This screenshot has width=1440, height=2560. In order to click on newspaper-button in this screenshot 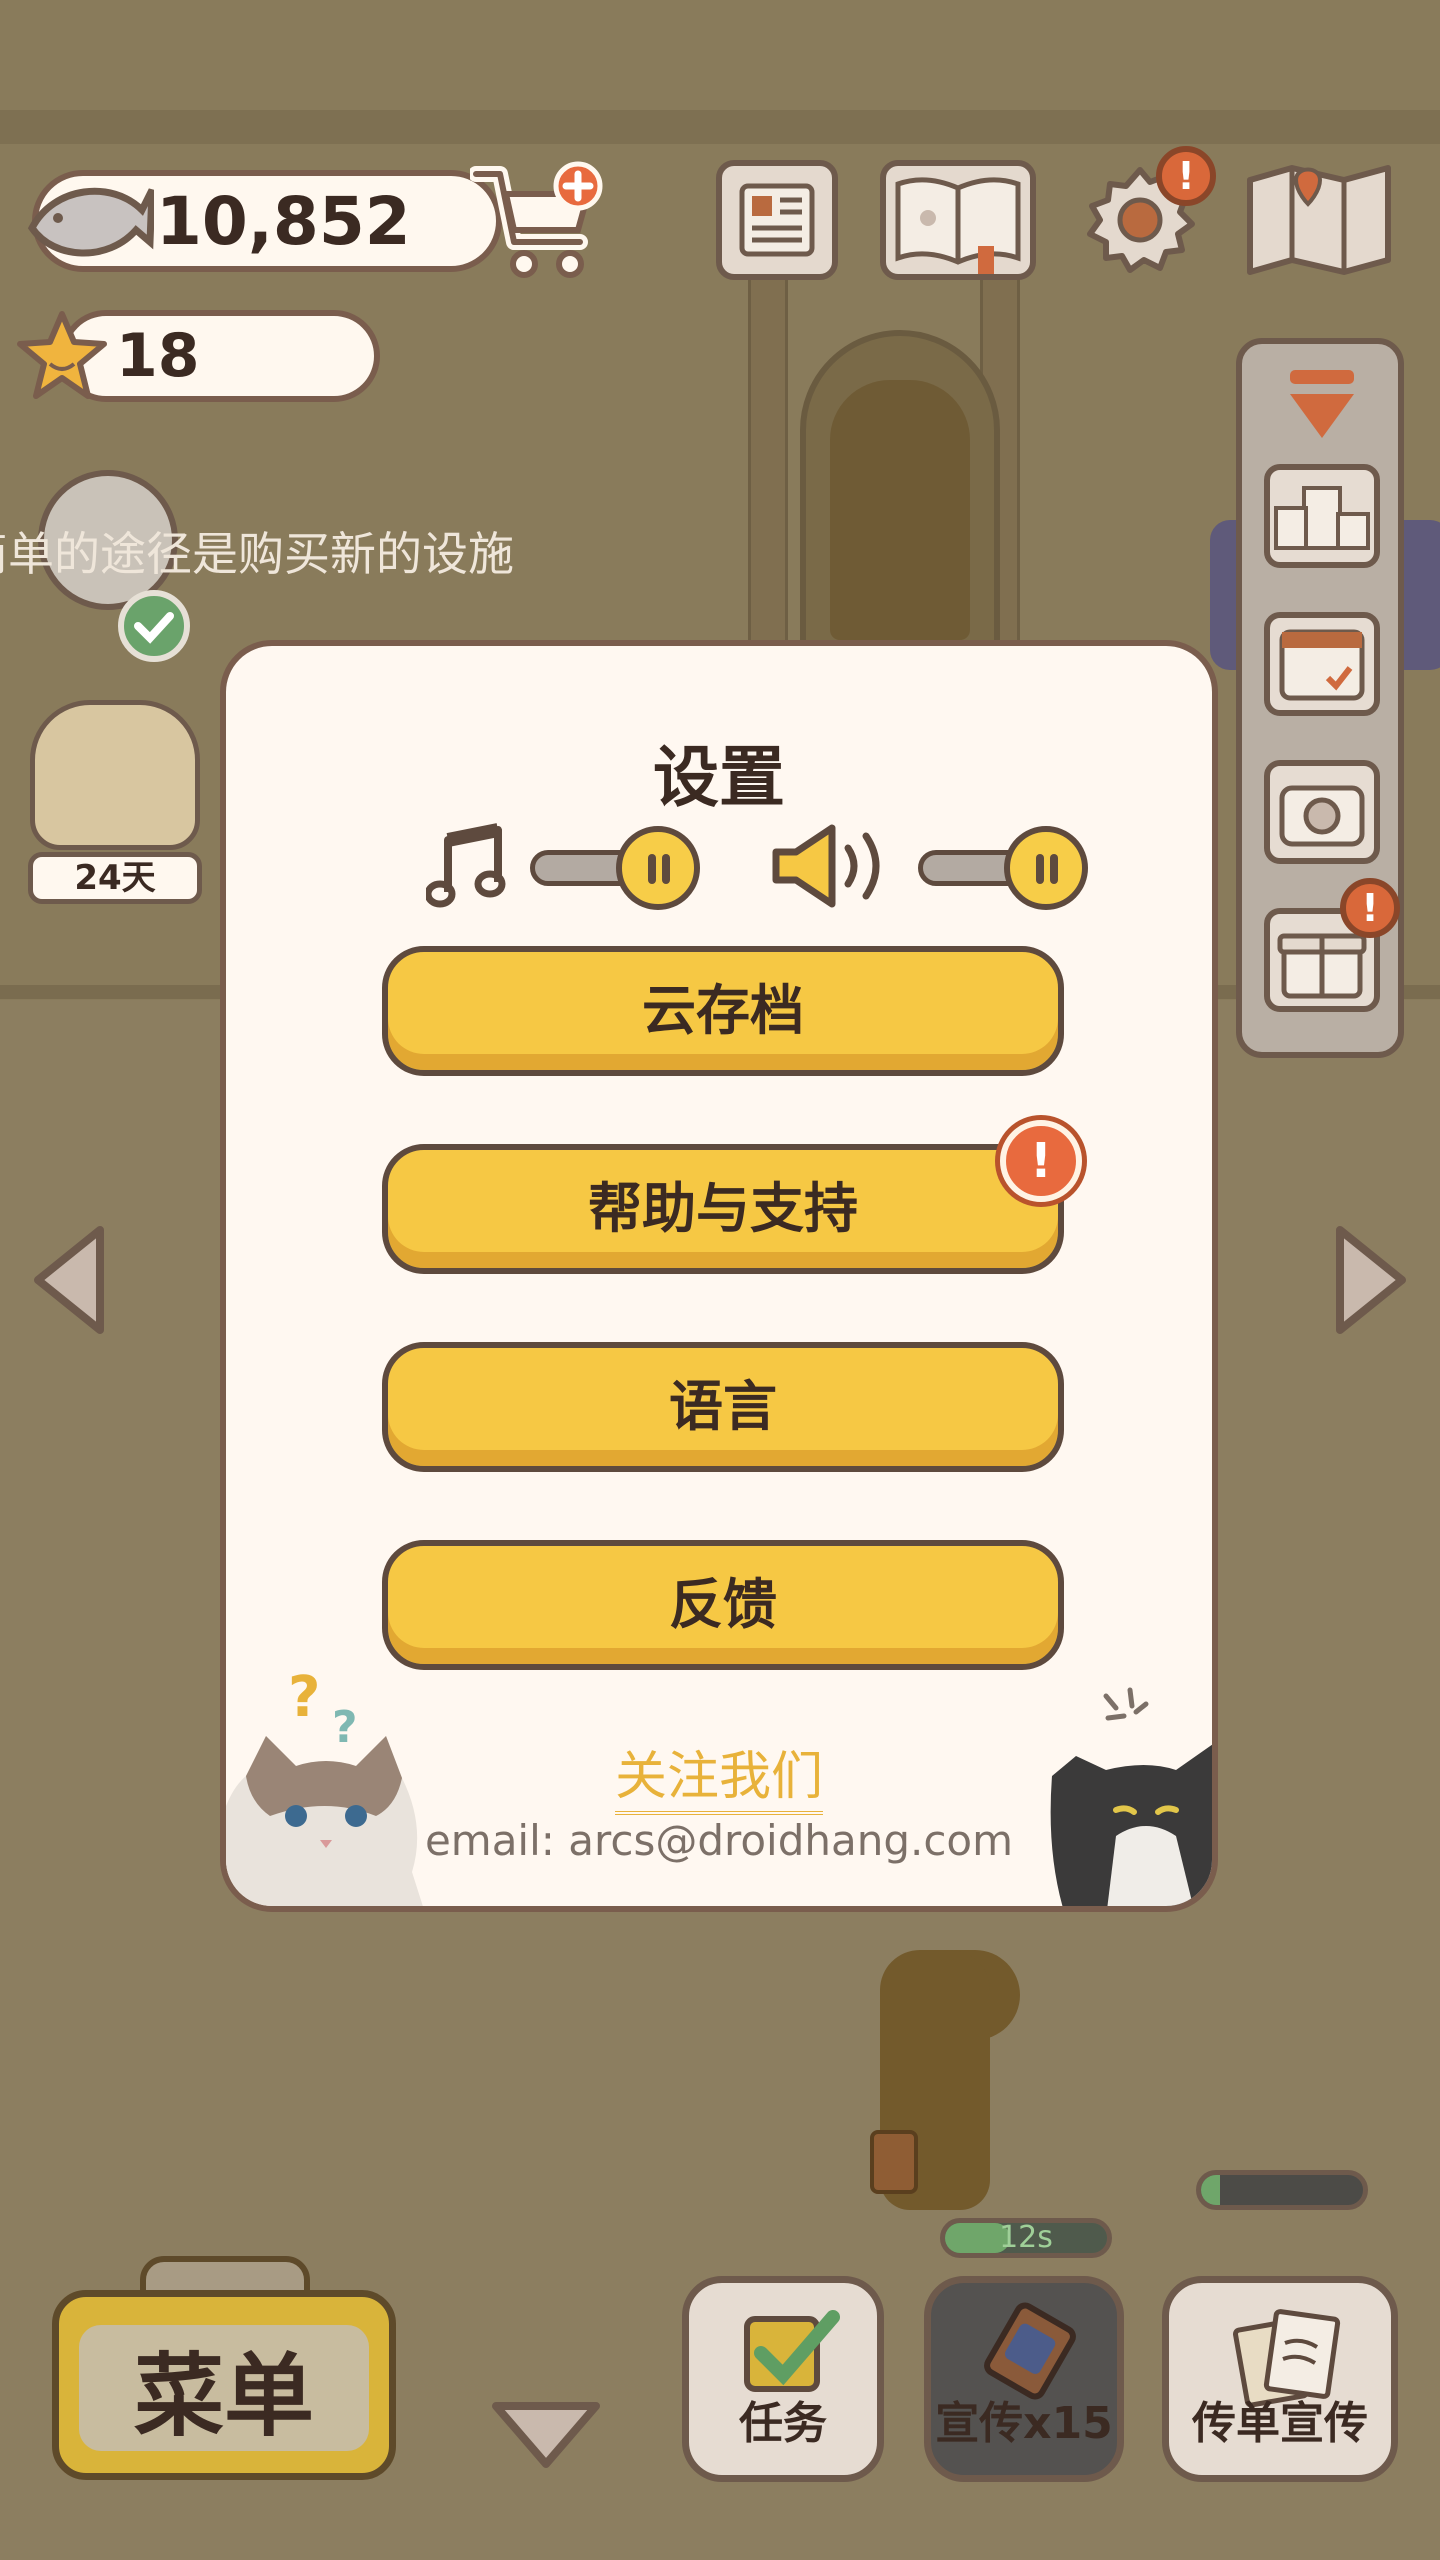, I will do `click(777, 220)`.